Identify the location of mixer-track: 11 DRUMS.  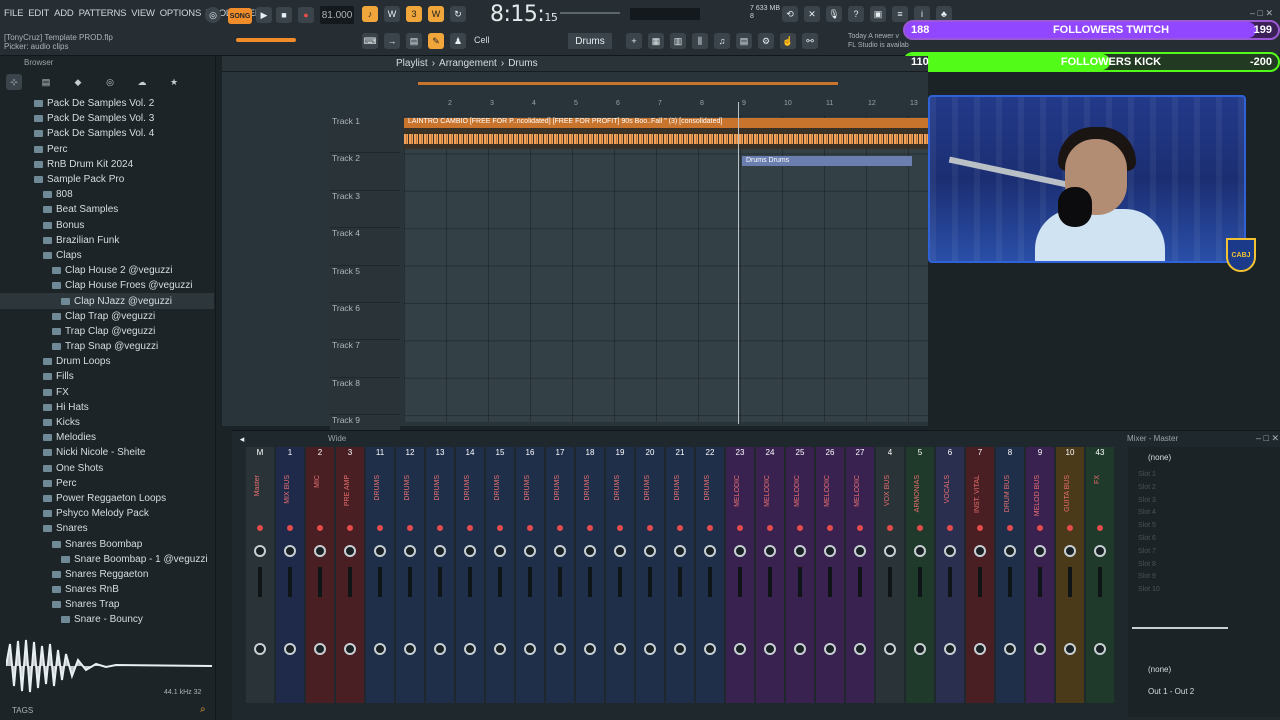
(380, 575).